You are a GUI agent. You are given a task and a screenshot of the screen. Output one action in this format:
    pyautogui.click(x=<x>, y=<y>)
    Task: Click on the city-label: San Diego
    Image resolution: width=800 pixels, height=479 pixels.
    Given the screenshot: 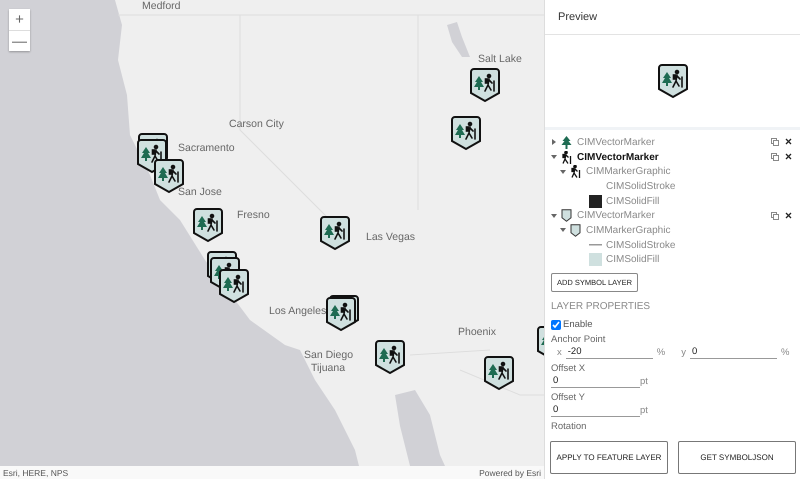 What is the action you would take?
    pyautogui.click(x=329, y=355)
    